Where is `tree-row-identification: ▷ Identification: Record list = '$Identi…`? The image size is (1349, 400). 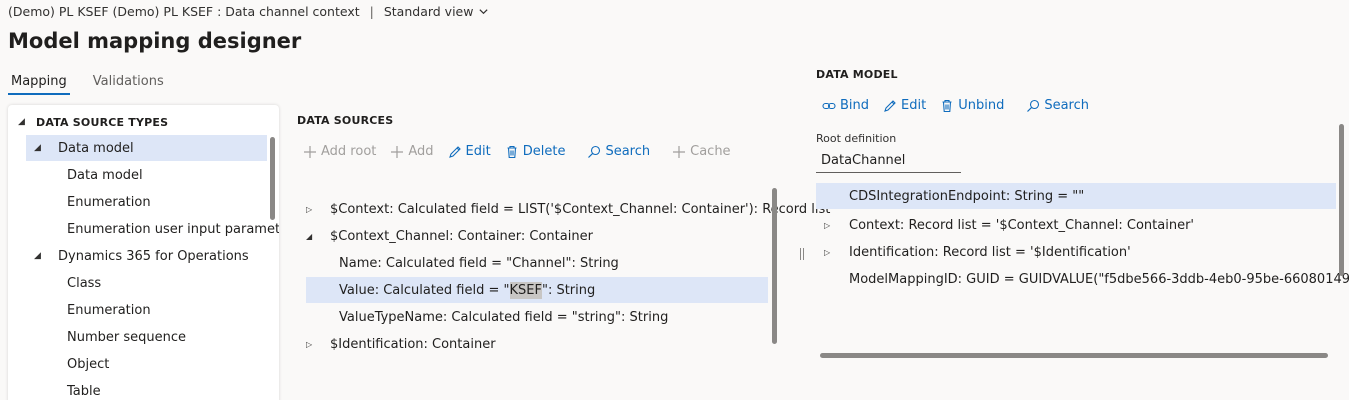 tree-row-identification: ▷ Identification: Record list = '$Identi… is located at coordinates (977, 252).